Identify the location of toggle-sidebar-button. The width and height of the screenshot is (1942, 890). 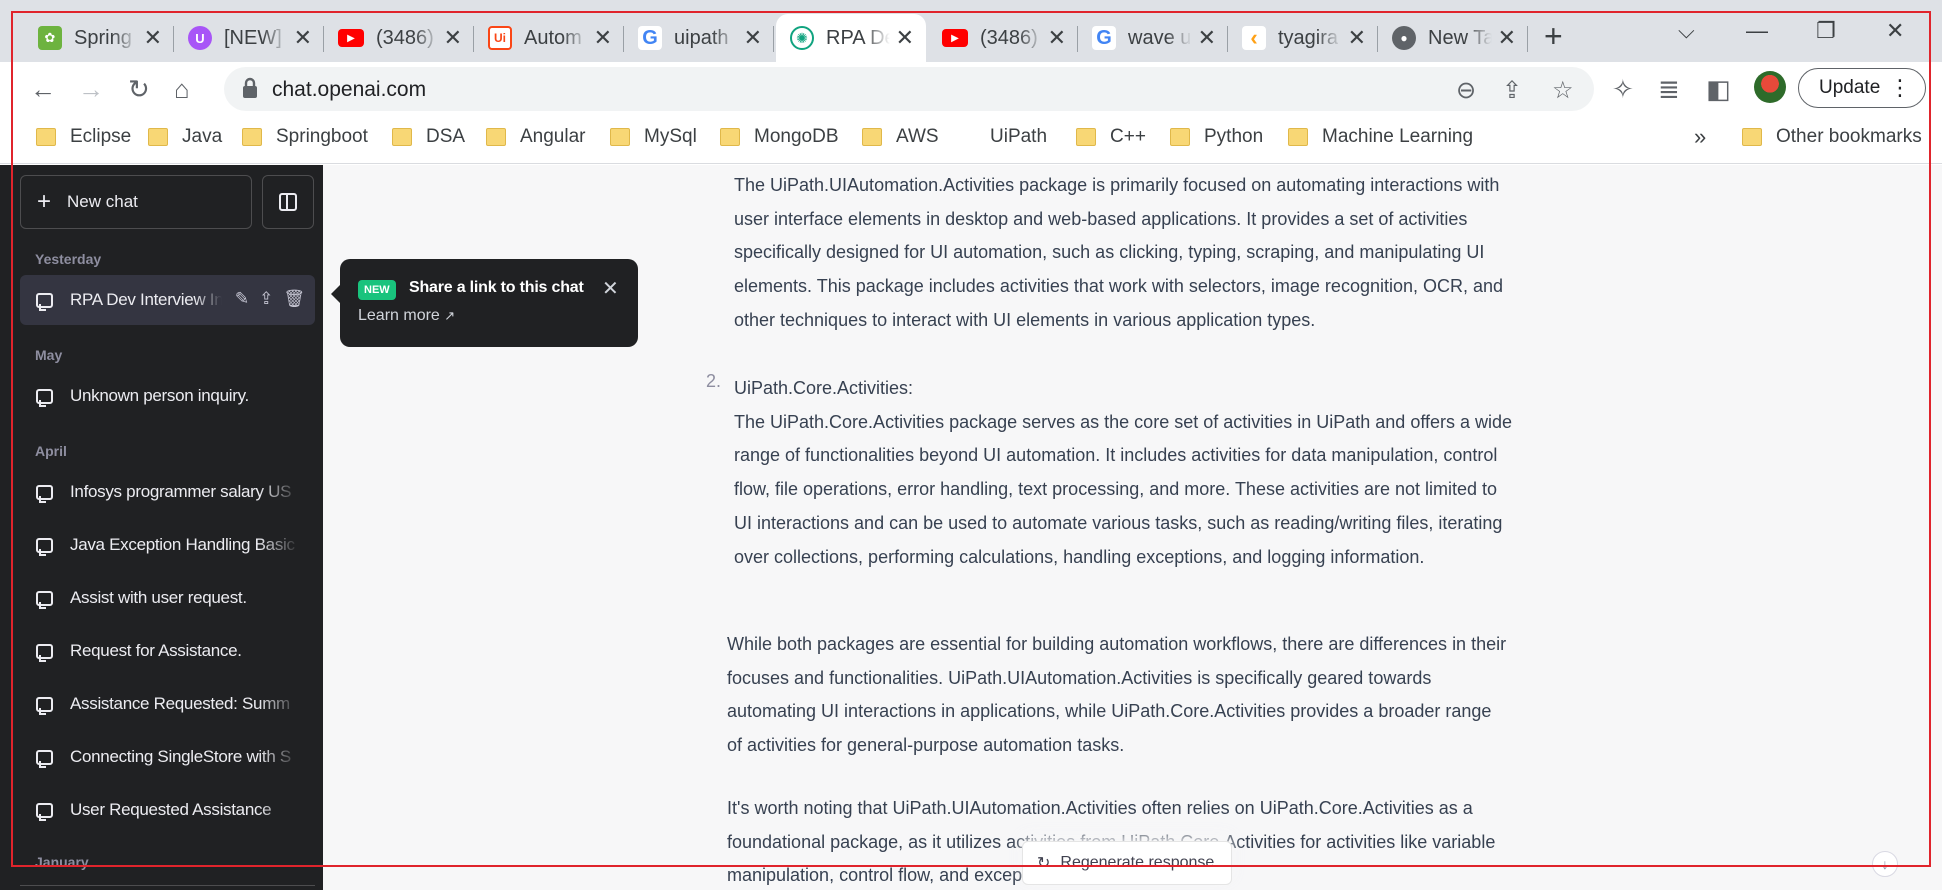
(288, 202).